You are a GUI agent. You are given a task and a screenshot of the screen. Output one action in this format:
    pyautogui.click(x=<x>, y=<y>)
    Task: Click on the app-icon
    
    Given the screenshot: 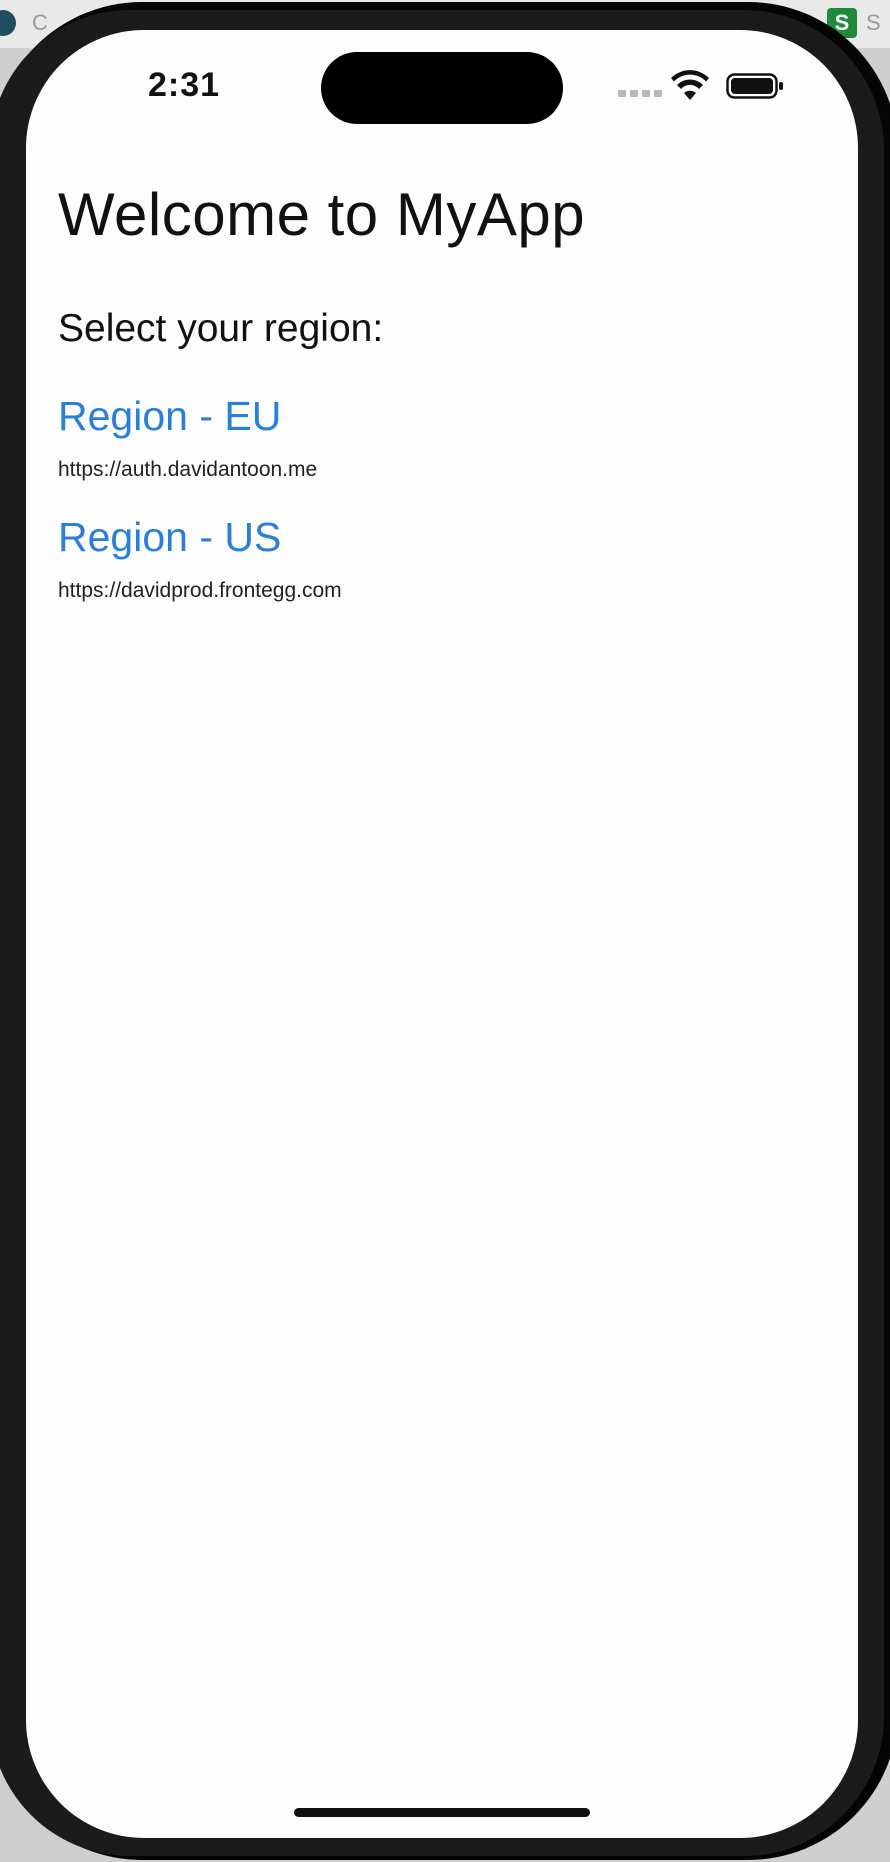 What is the action you would take?
    pyautogui.click(x=8, y=23)
    